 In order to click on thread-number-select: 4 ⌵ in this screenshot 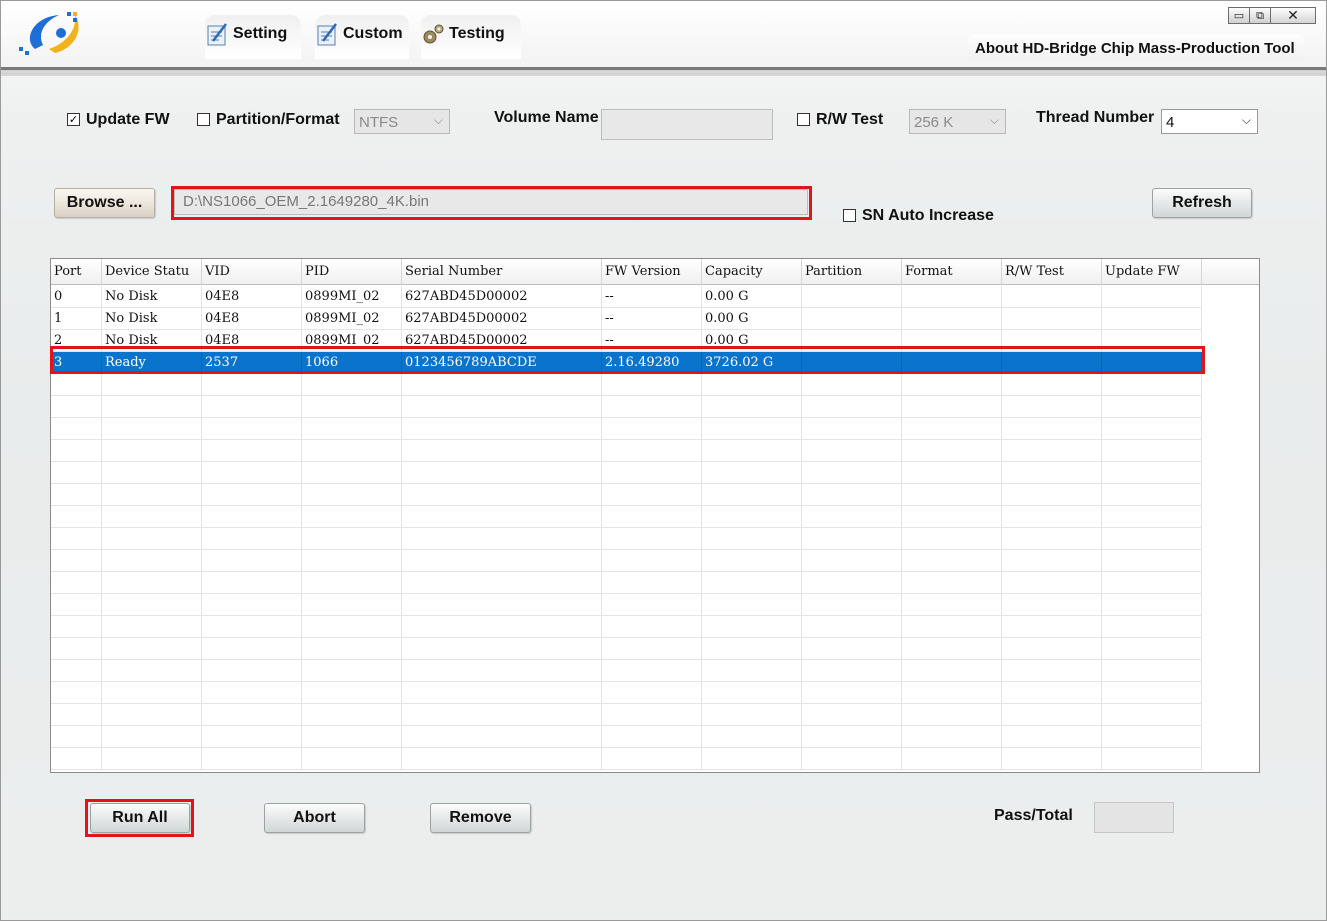, I will do `click(1209, 121)`.